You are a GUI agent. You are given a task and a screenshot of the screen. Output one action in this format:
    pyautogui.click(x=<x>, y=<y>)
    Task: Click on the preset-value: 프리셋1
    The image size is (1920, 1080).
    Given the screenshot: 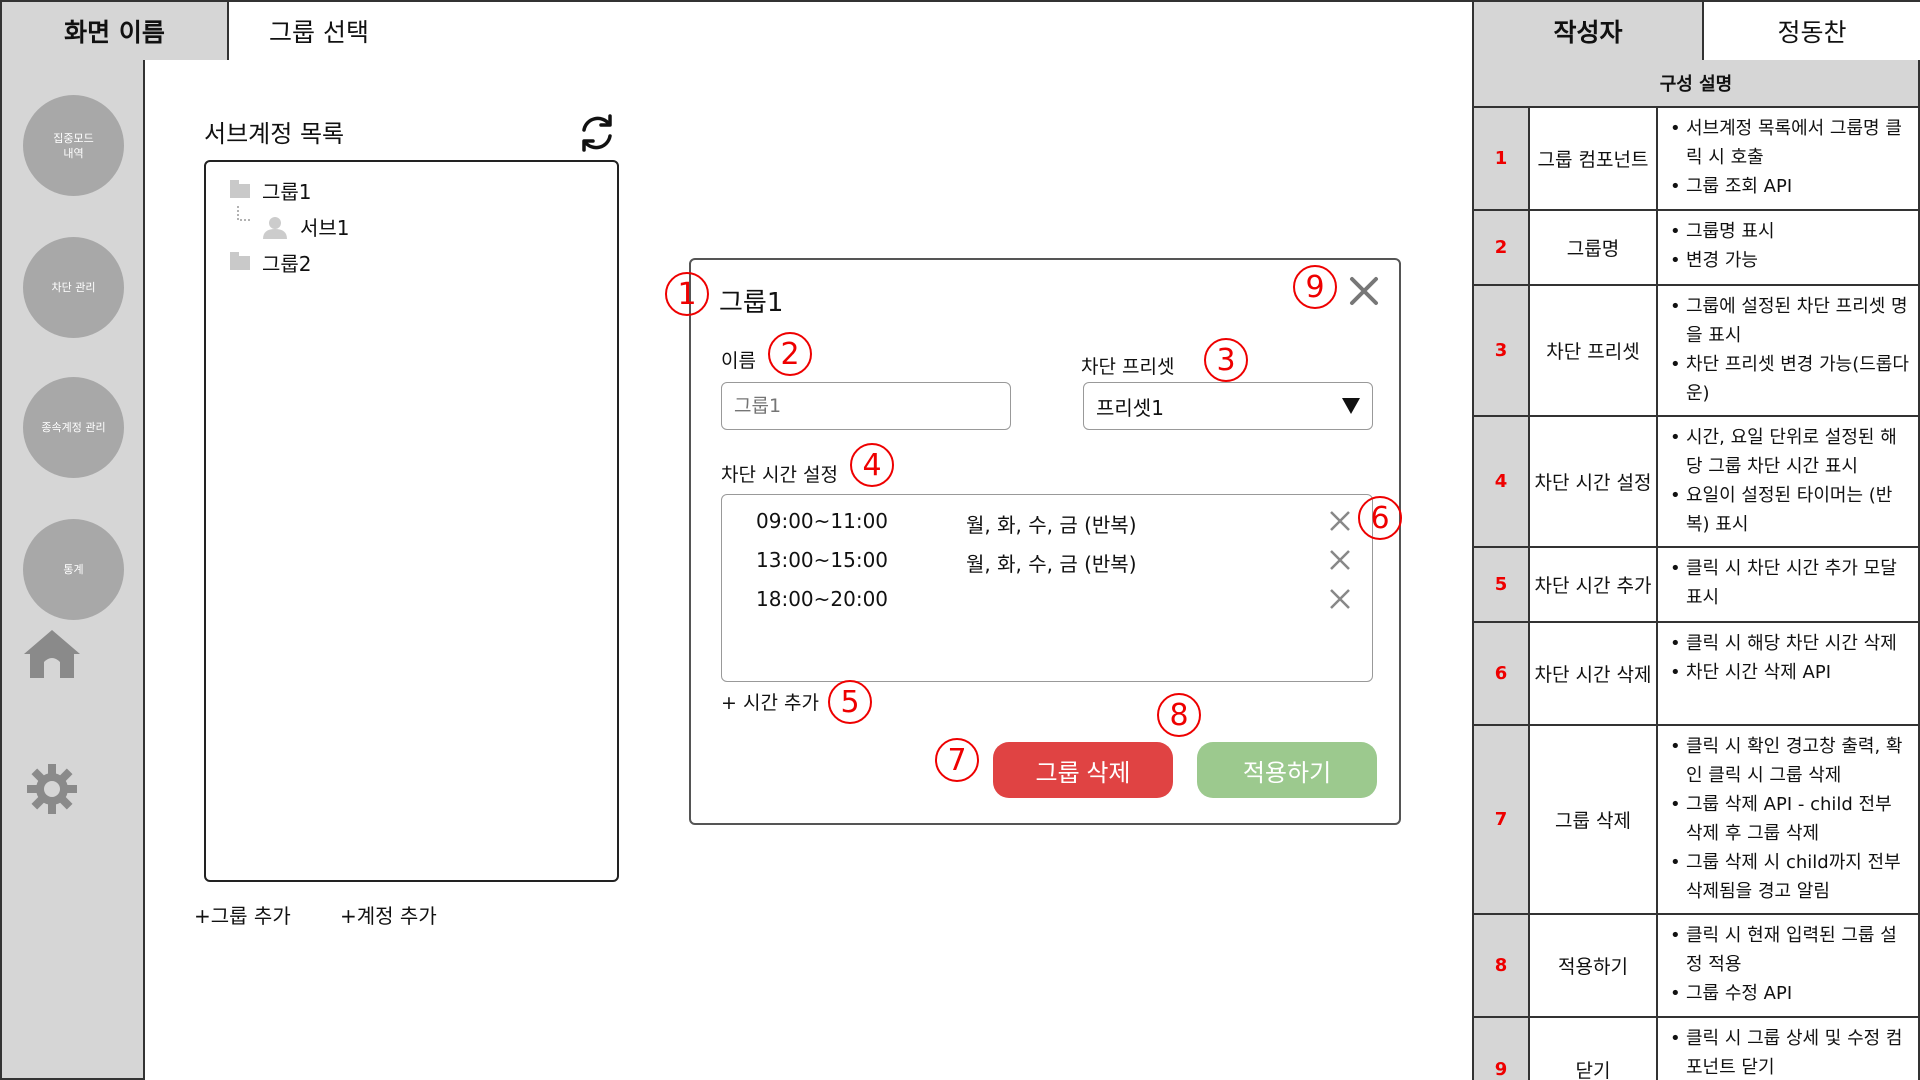 What is the action you would take?
    pyautogui.click(x=1130, y=407)
    